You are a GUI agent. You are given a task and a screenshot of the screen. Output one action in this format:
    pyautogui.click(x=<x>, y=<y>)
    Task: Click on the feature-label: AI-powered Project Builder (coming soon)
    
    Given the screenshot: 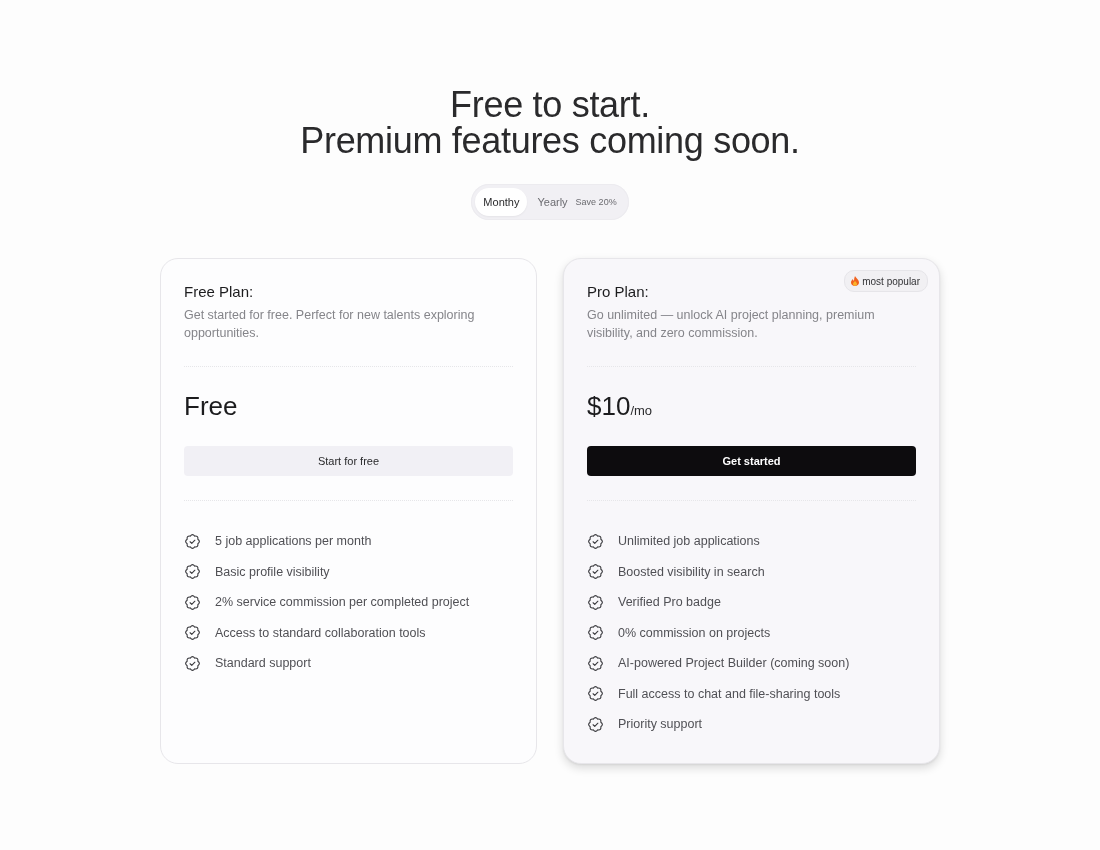 What is the action you would take?
    pyautogui.click(x=734, y=663)
    